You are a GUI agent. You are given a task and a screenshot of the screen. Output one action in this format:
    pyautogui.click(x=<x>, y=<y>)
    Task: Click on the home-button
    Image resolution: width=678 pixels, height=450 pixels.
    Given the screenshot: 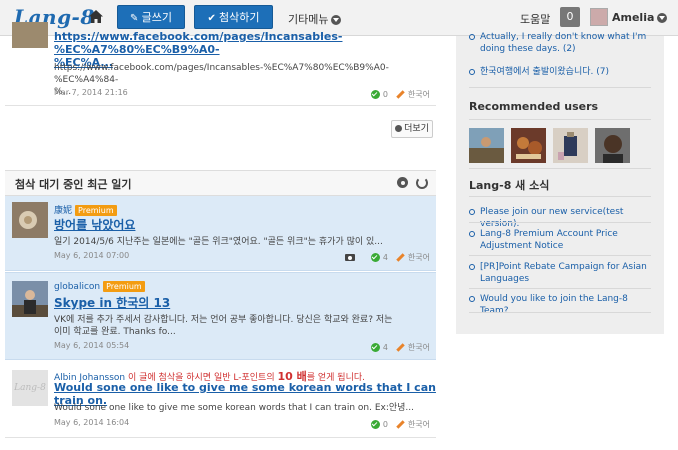 What is the action you would take?
    pyautogui.click(x=96, y=17)
    